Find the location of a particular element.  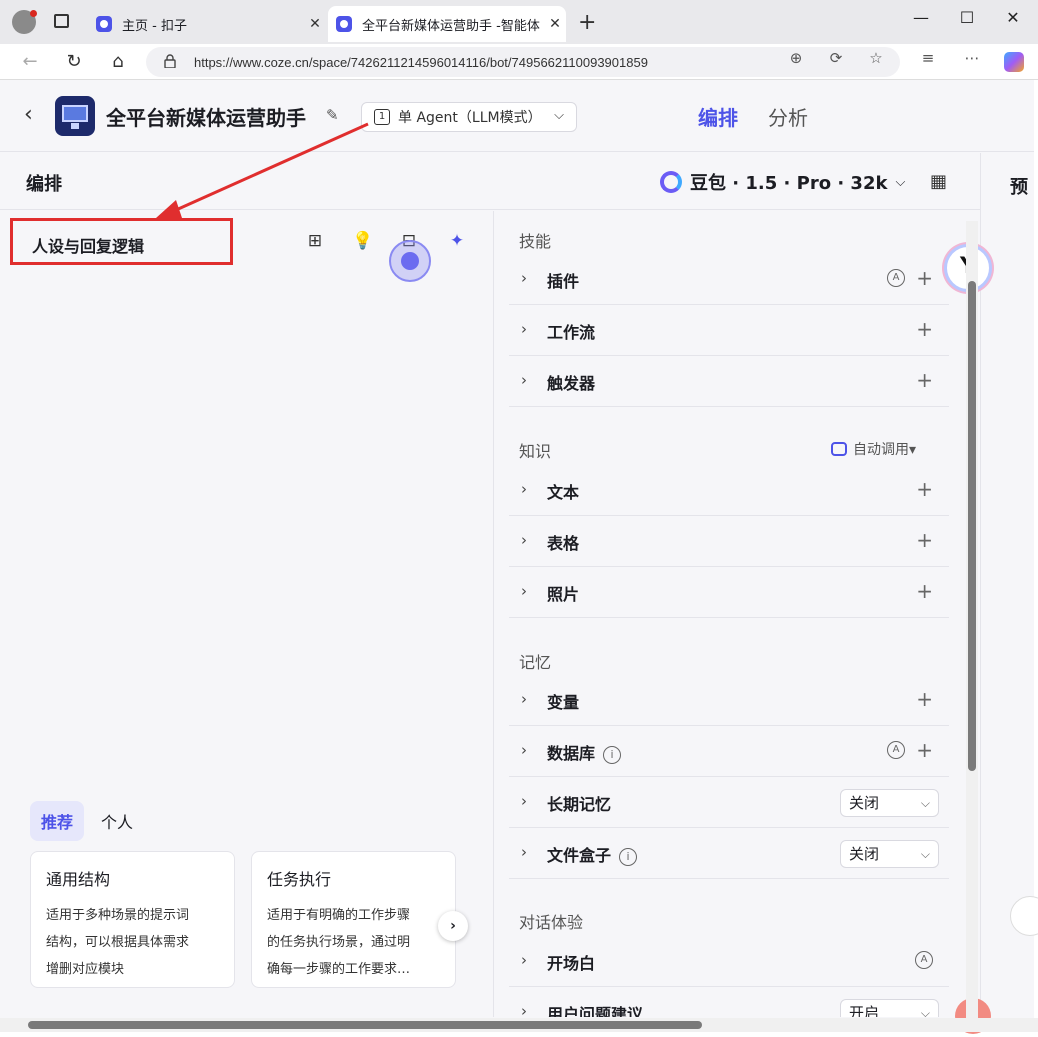

horizontal-scrollbar is located at coordinates (519, 1025).